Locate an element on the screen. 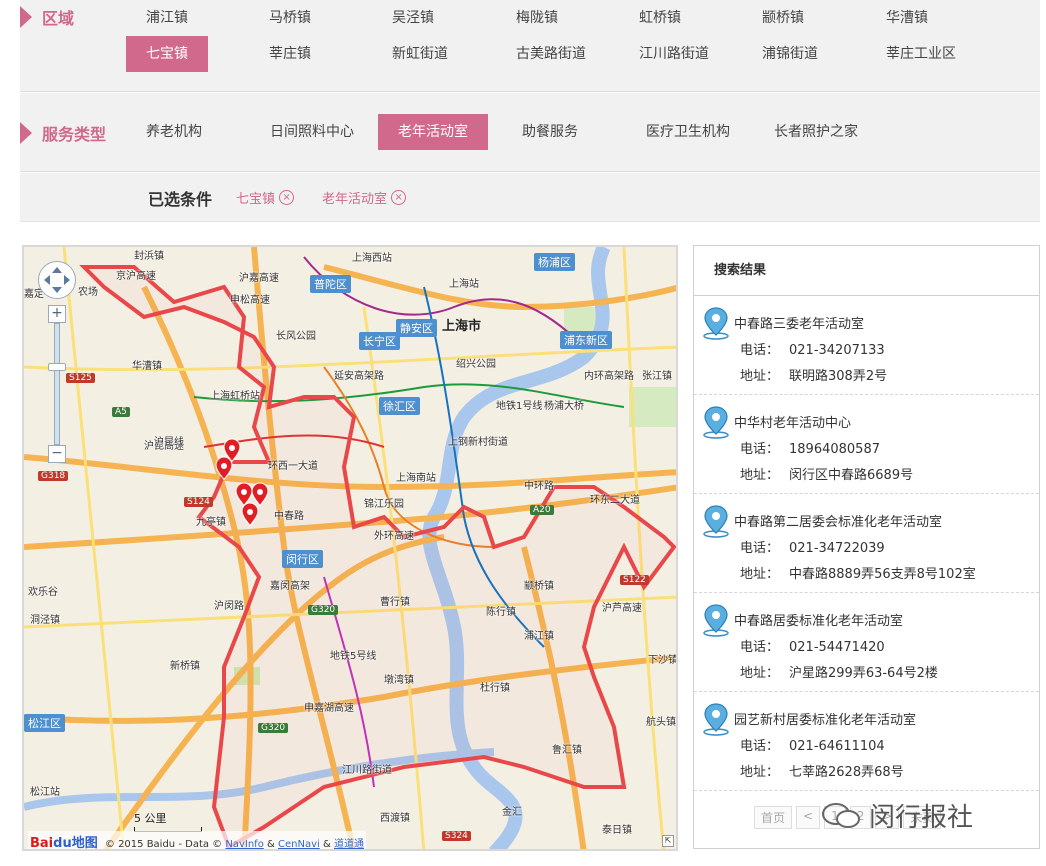 The image size is (1046, 866). map-label: 沪闵路 is located at coordinates (229, 606).